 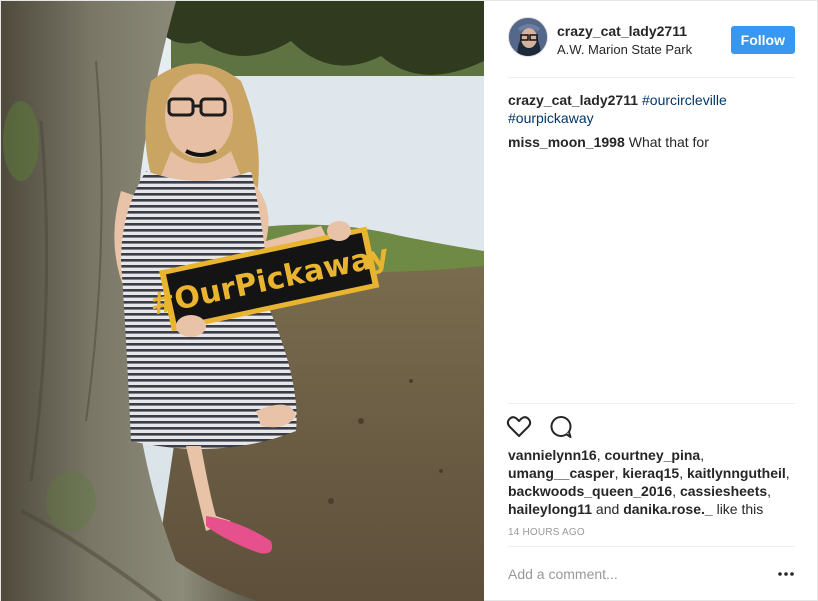 What do you see at coordinates (561, 473) in the screenshot?
I see `like-user: umang__casper` at bounding box center [561, 473].